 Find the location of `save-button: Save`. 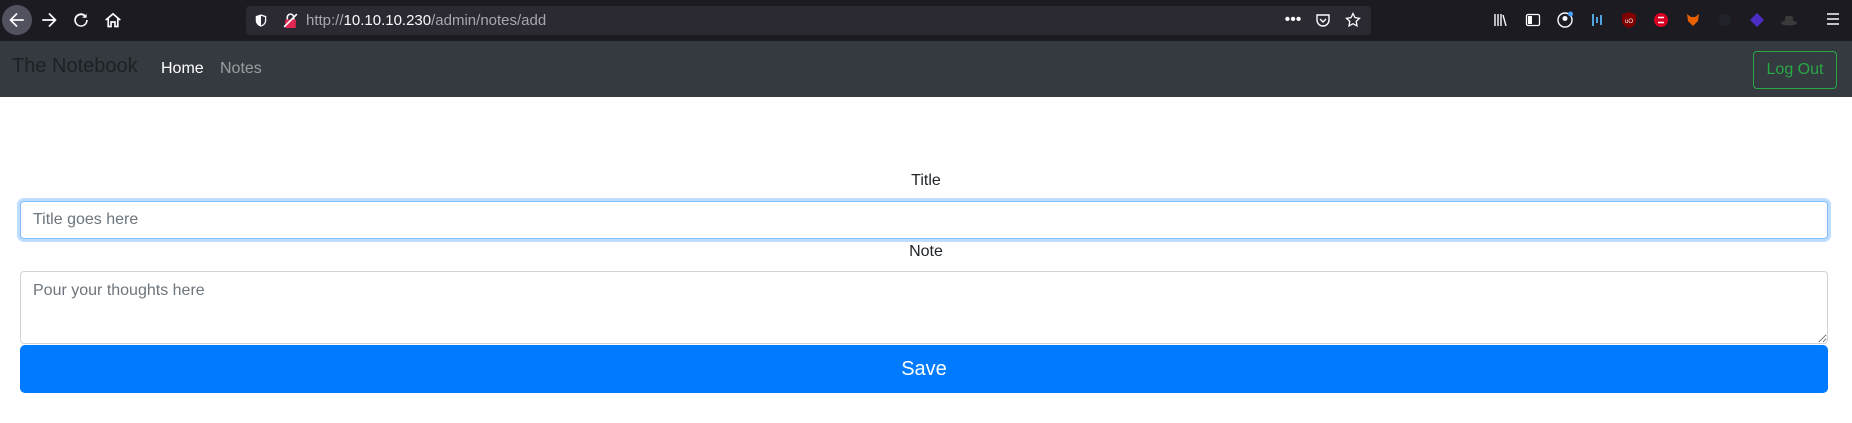

save-button: Save is located at coordinates (924, 369).